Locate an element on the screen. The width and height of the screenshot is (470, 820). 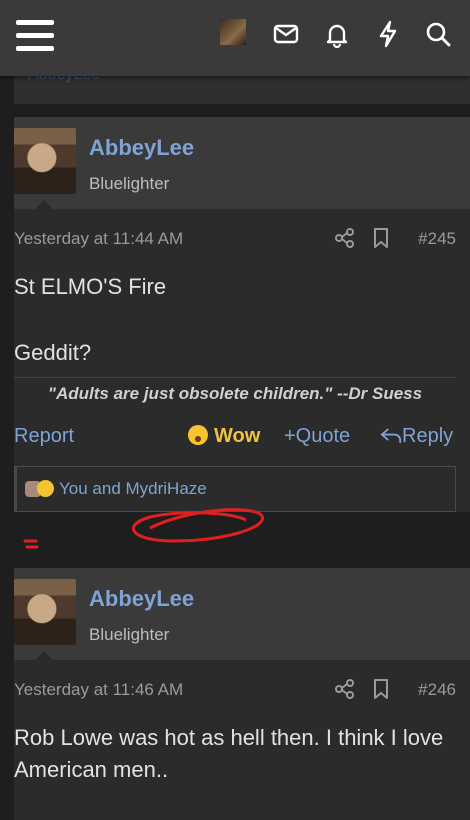
lightning-icon is located at coordinates (388, 34).